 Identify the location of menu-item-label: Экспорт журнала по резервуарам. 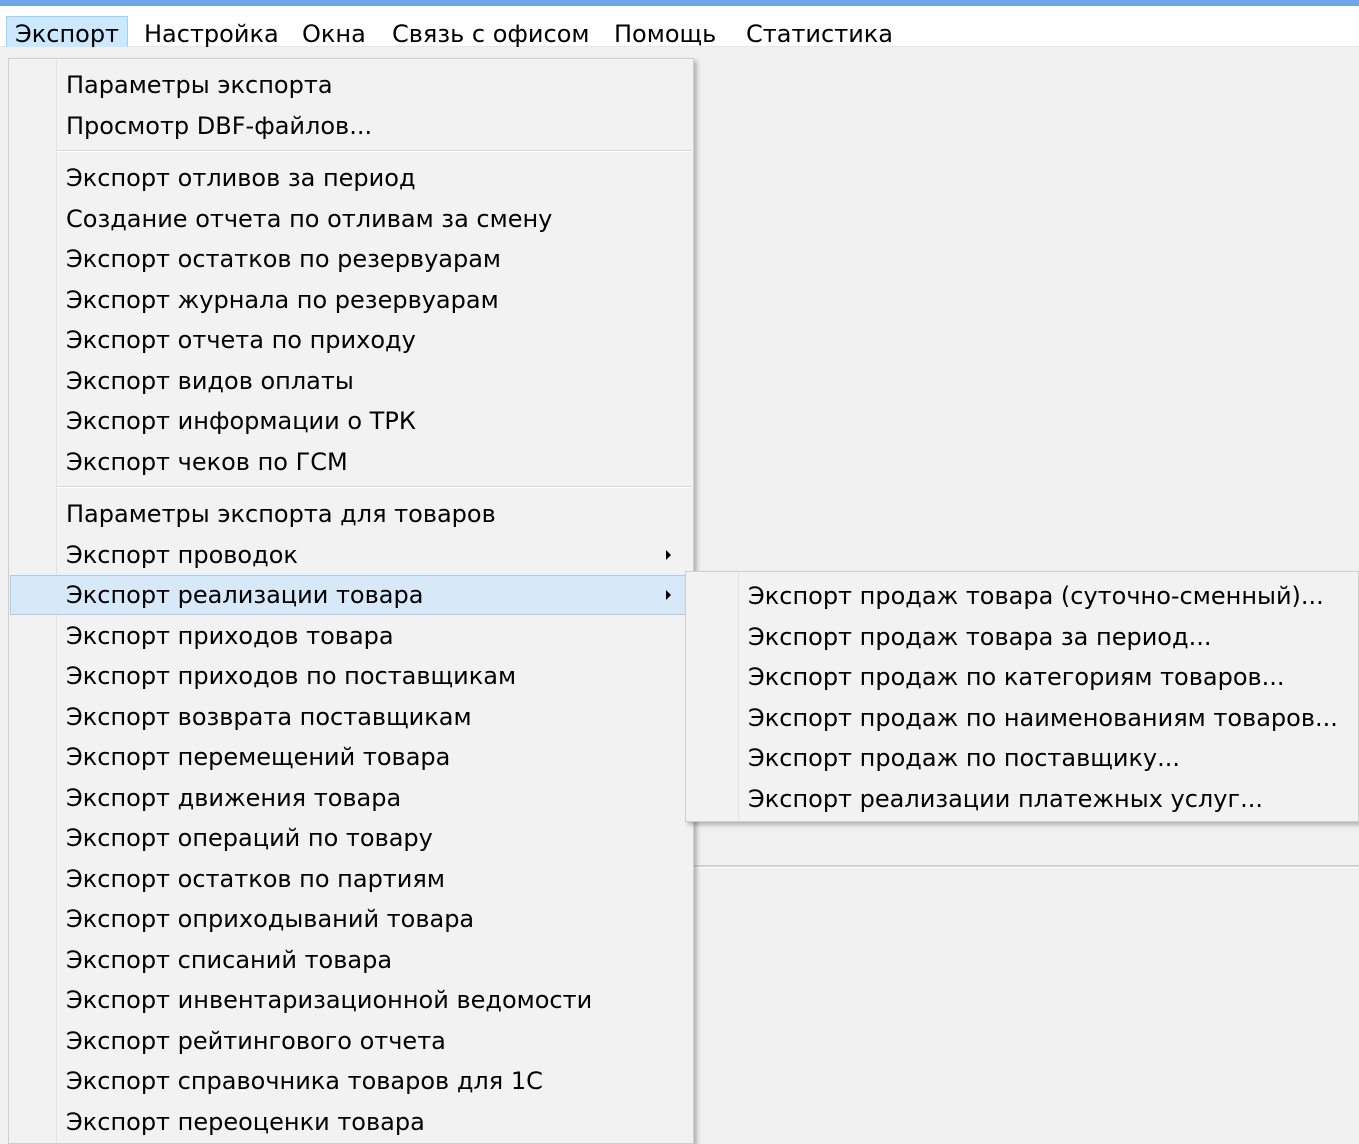
(282, 300).